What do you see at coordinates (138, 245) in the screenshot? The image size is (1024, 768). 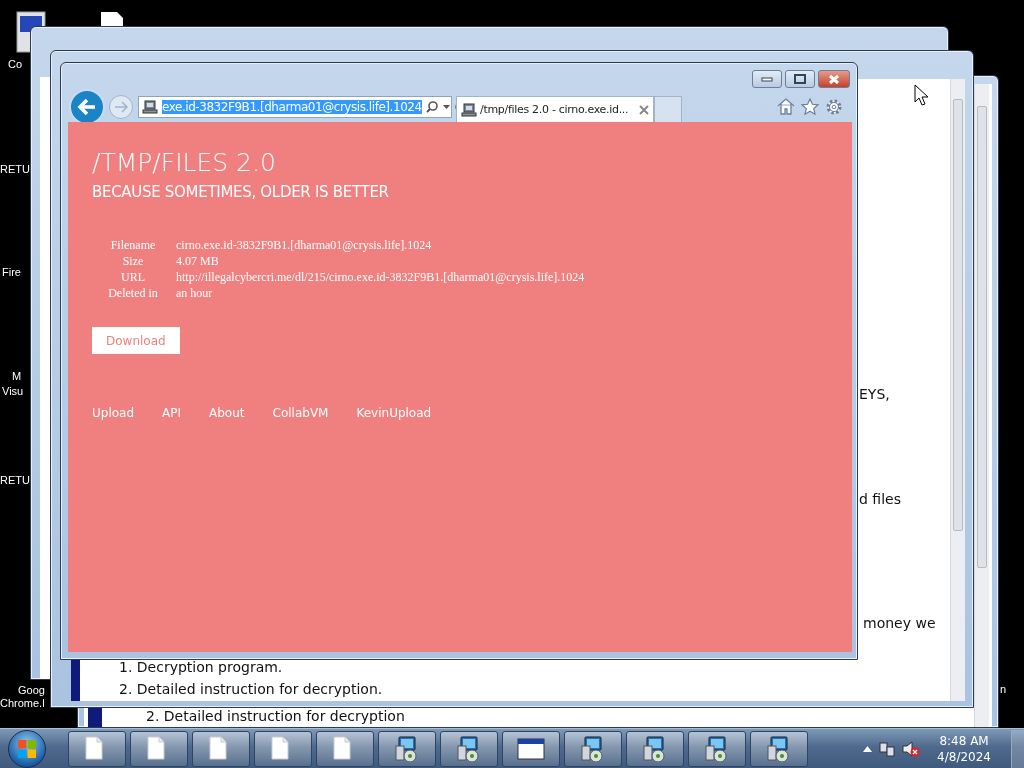 I see `detail-label: Filename` at bounding box center [138, 245].